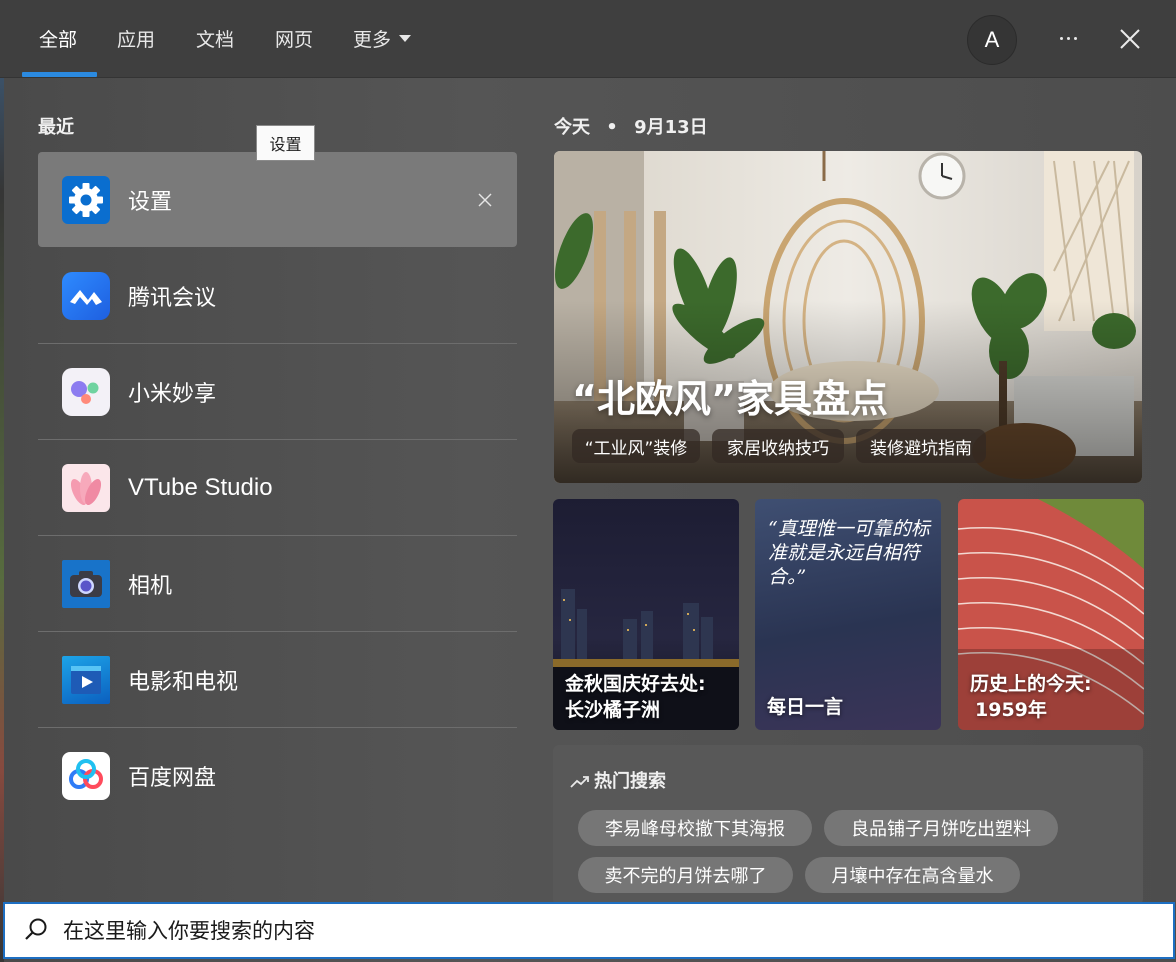 This screenshot has height=962, width=1176. Describe the element at coordinates (1031, 684) in the screenshot. I see `card-line: 历史上的今天:` at that location.